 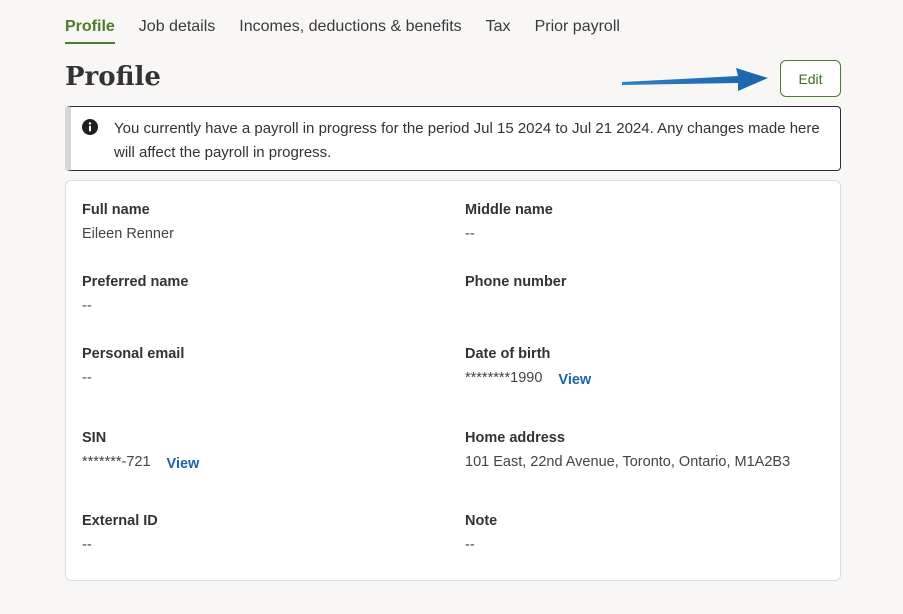 I want to click on edit-button: Edit, so click(x=810, y=78).